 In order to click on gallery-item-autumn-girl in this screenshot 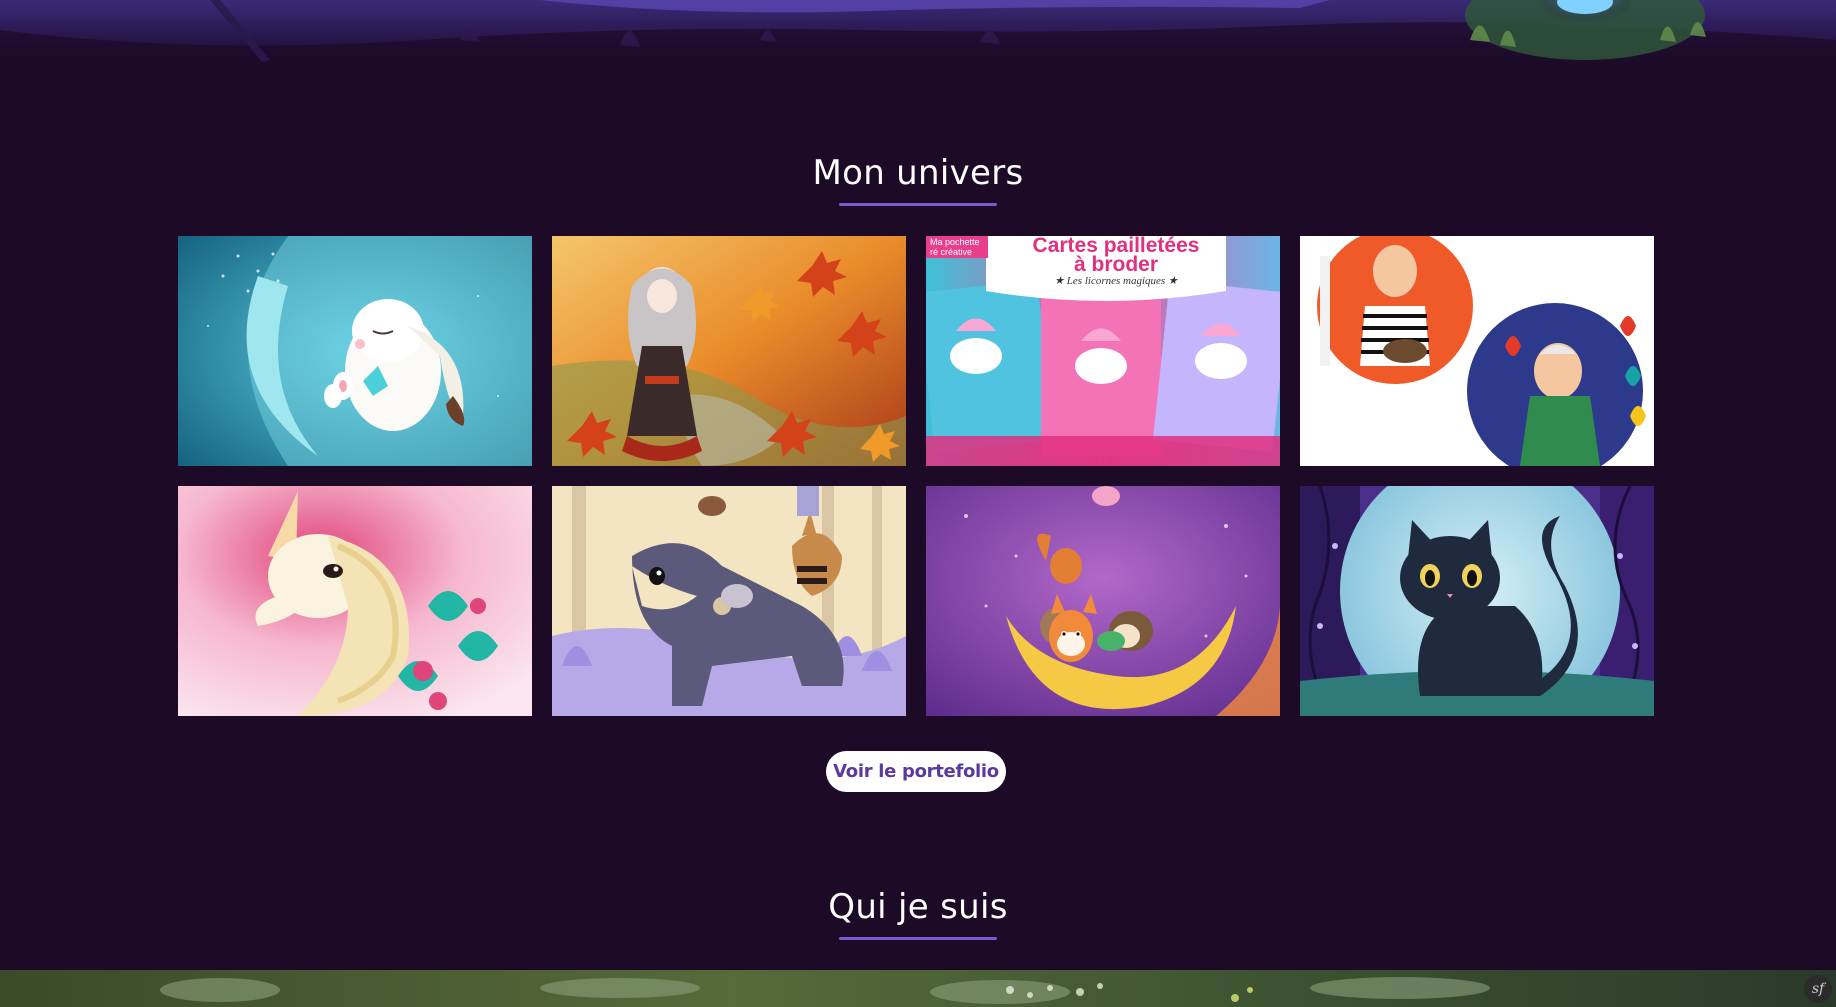, I will do `click(729, 351)`.